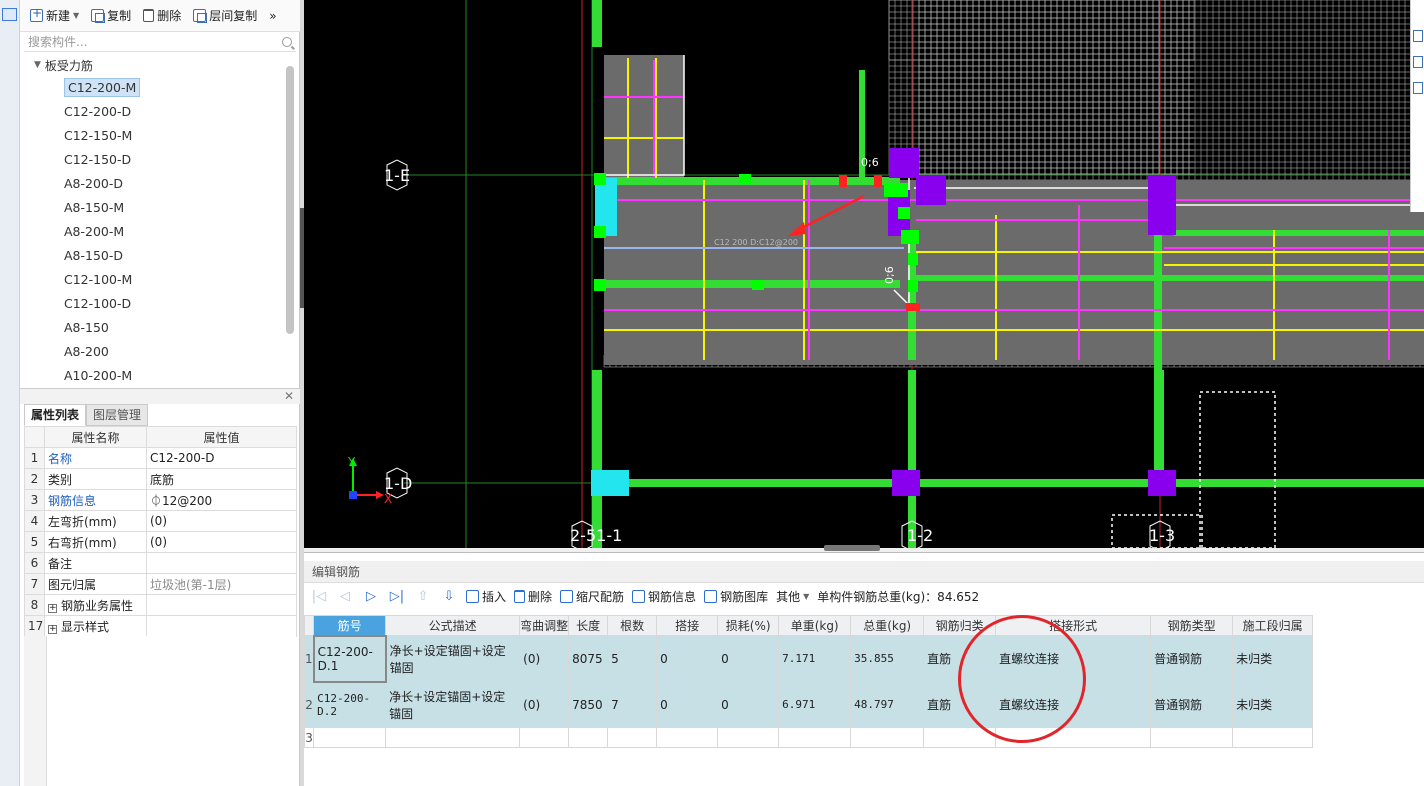  I want to click on tree-item: A8-200, so click(157, 352).